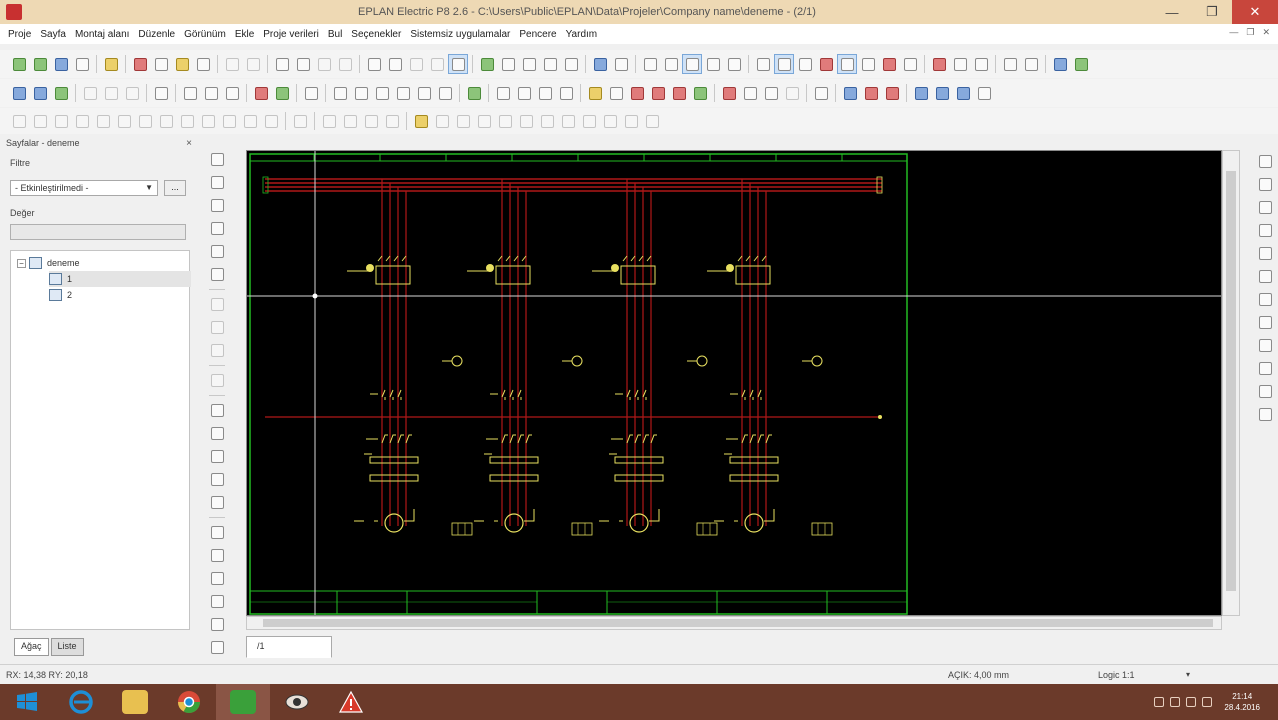 This screenshot has width=1278, height=720. I want to click on edit-6-icon, so click(124, 121).